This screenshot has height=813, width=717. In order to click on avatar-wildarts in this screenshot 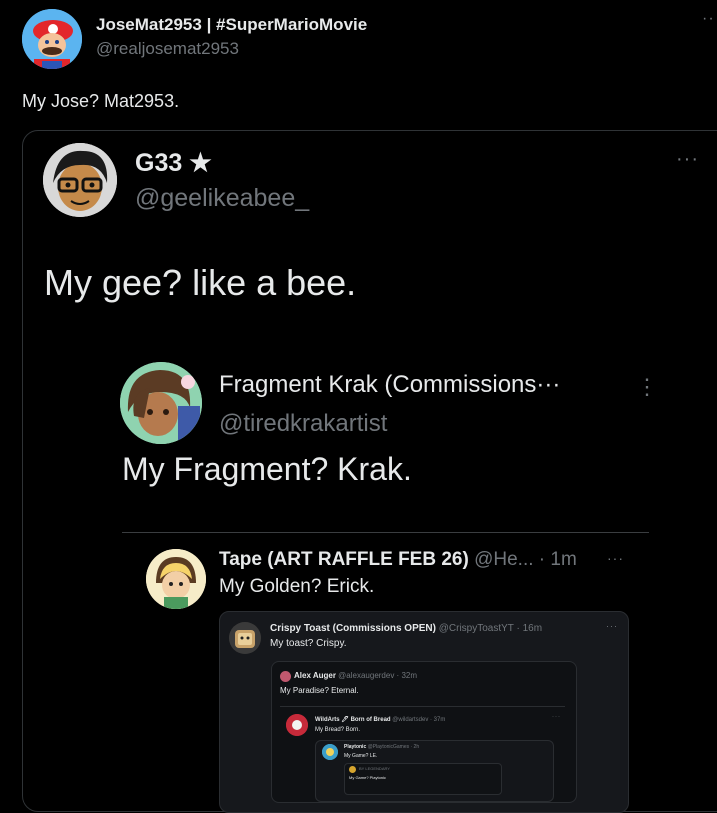, I will do `click(297, 725)`.